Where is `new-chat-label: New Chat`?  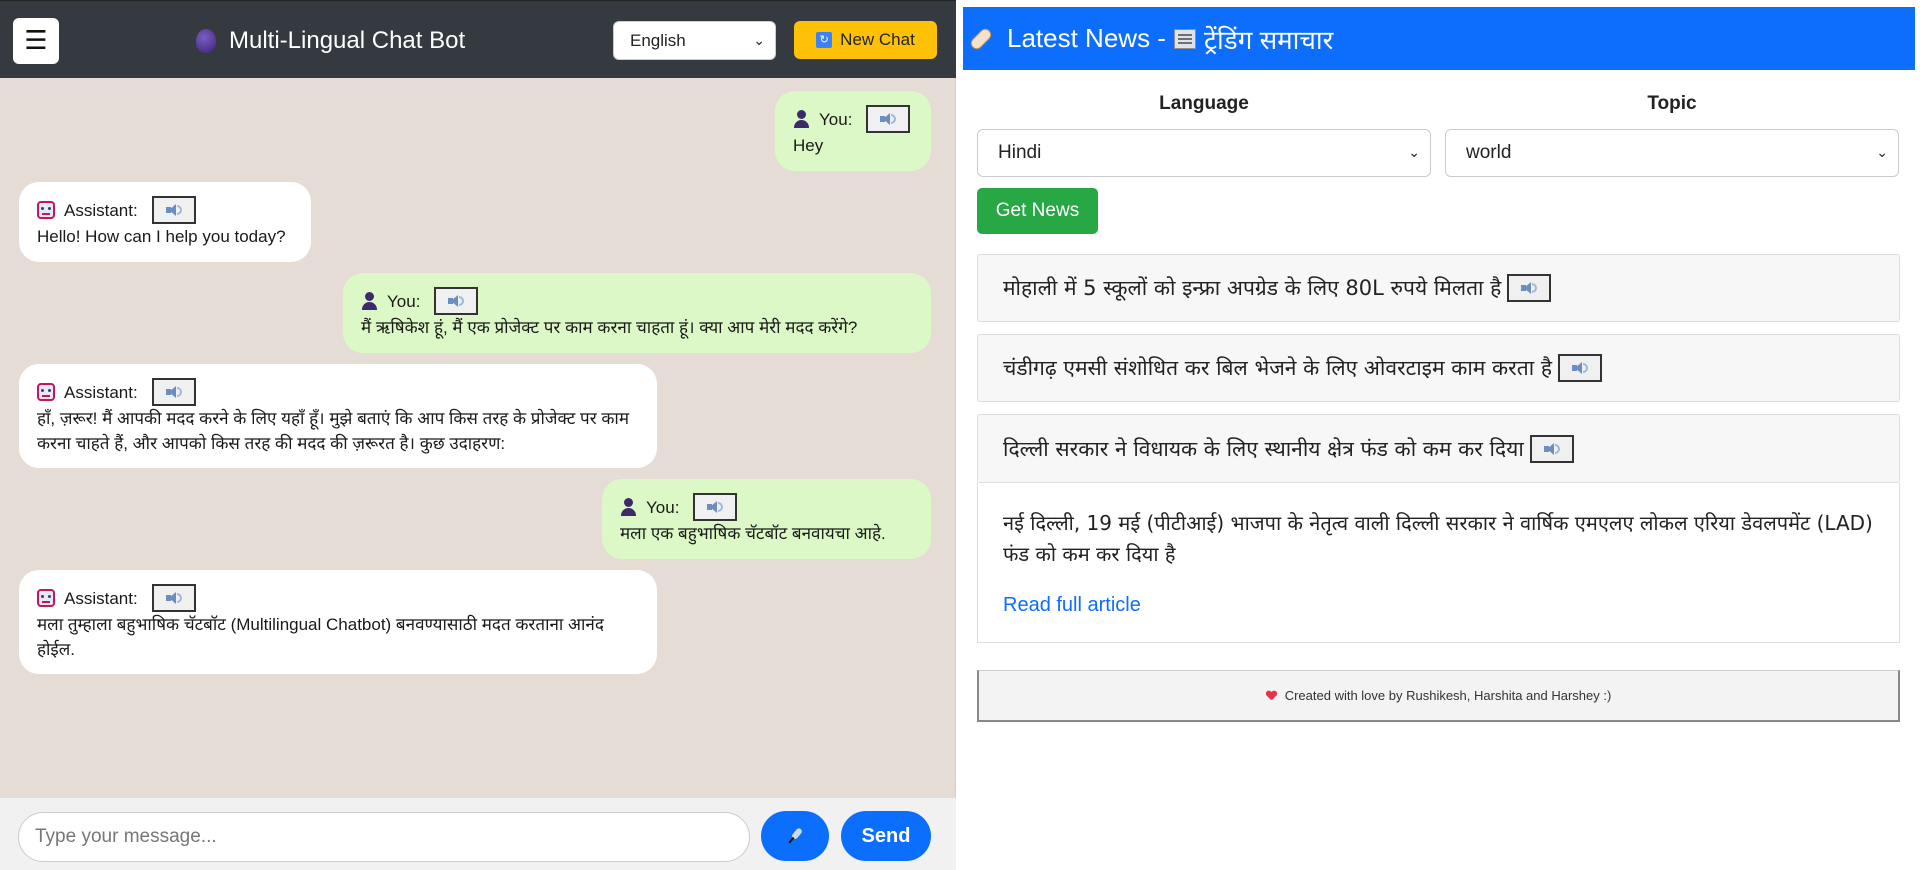
new-chat-label: New Chat is located at coordinates (877, 39).